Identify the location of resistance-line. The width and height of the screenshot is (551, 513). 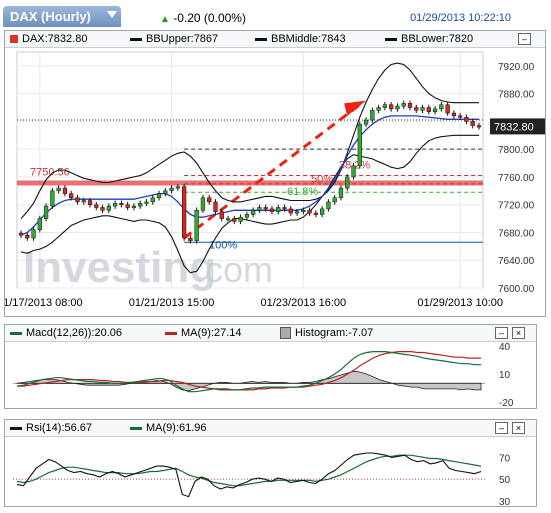
(250, 183).